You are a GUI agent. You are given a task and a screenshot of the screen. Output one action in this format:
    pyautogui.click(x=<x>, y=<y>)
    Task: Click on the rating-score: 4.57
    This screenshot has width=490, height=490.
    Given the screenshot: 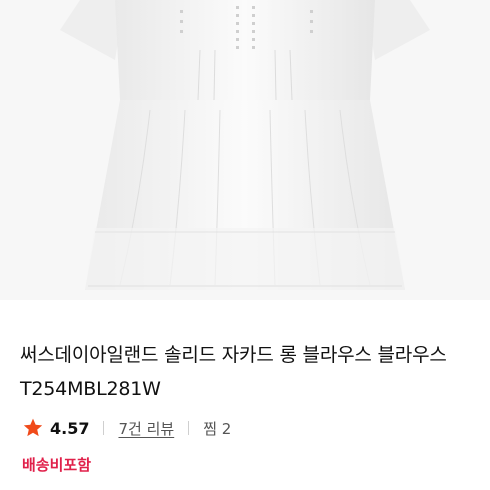 What is the action you would take?
    pyautogui.click(x=70, y=428)
    